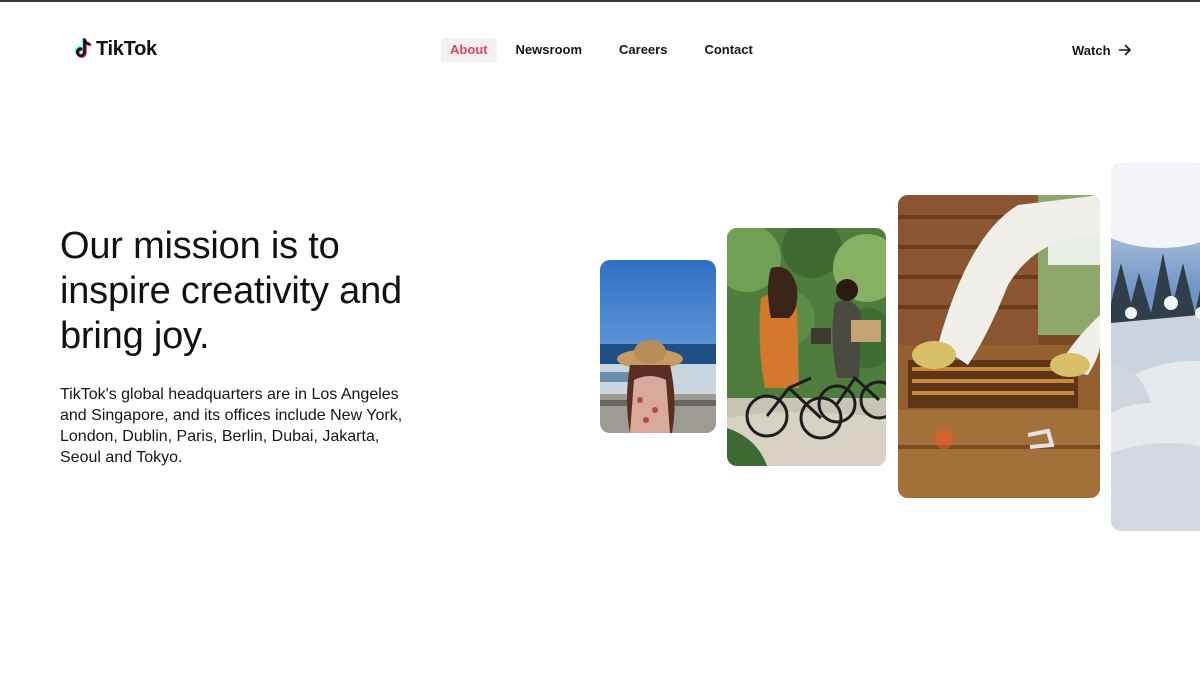 This screenshot has height=691, width=1200. I want to click on nav-item-about: About, so click(469, 50).